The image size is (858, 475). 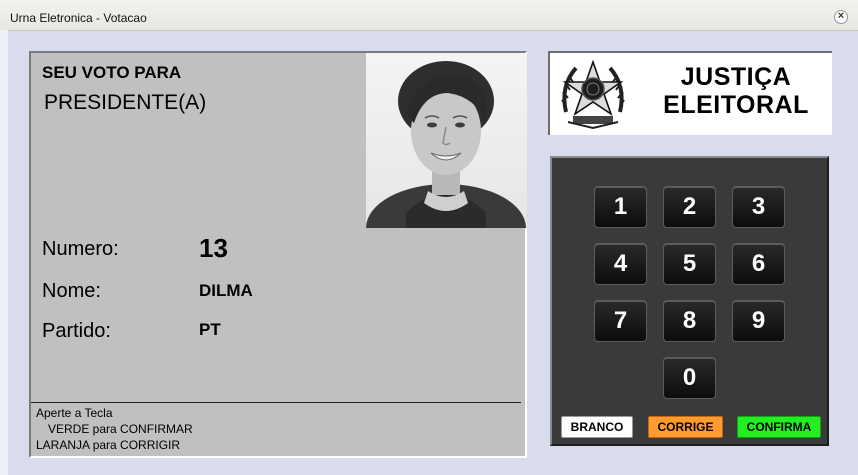 What do you see at coordinates (76, 331) in the screenshot?
I see `party-label: Partido:` at bounding box center [76, 331].